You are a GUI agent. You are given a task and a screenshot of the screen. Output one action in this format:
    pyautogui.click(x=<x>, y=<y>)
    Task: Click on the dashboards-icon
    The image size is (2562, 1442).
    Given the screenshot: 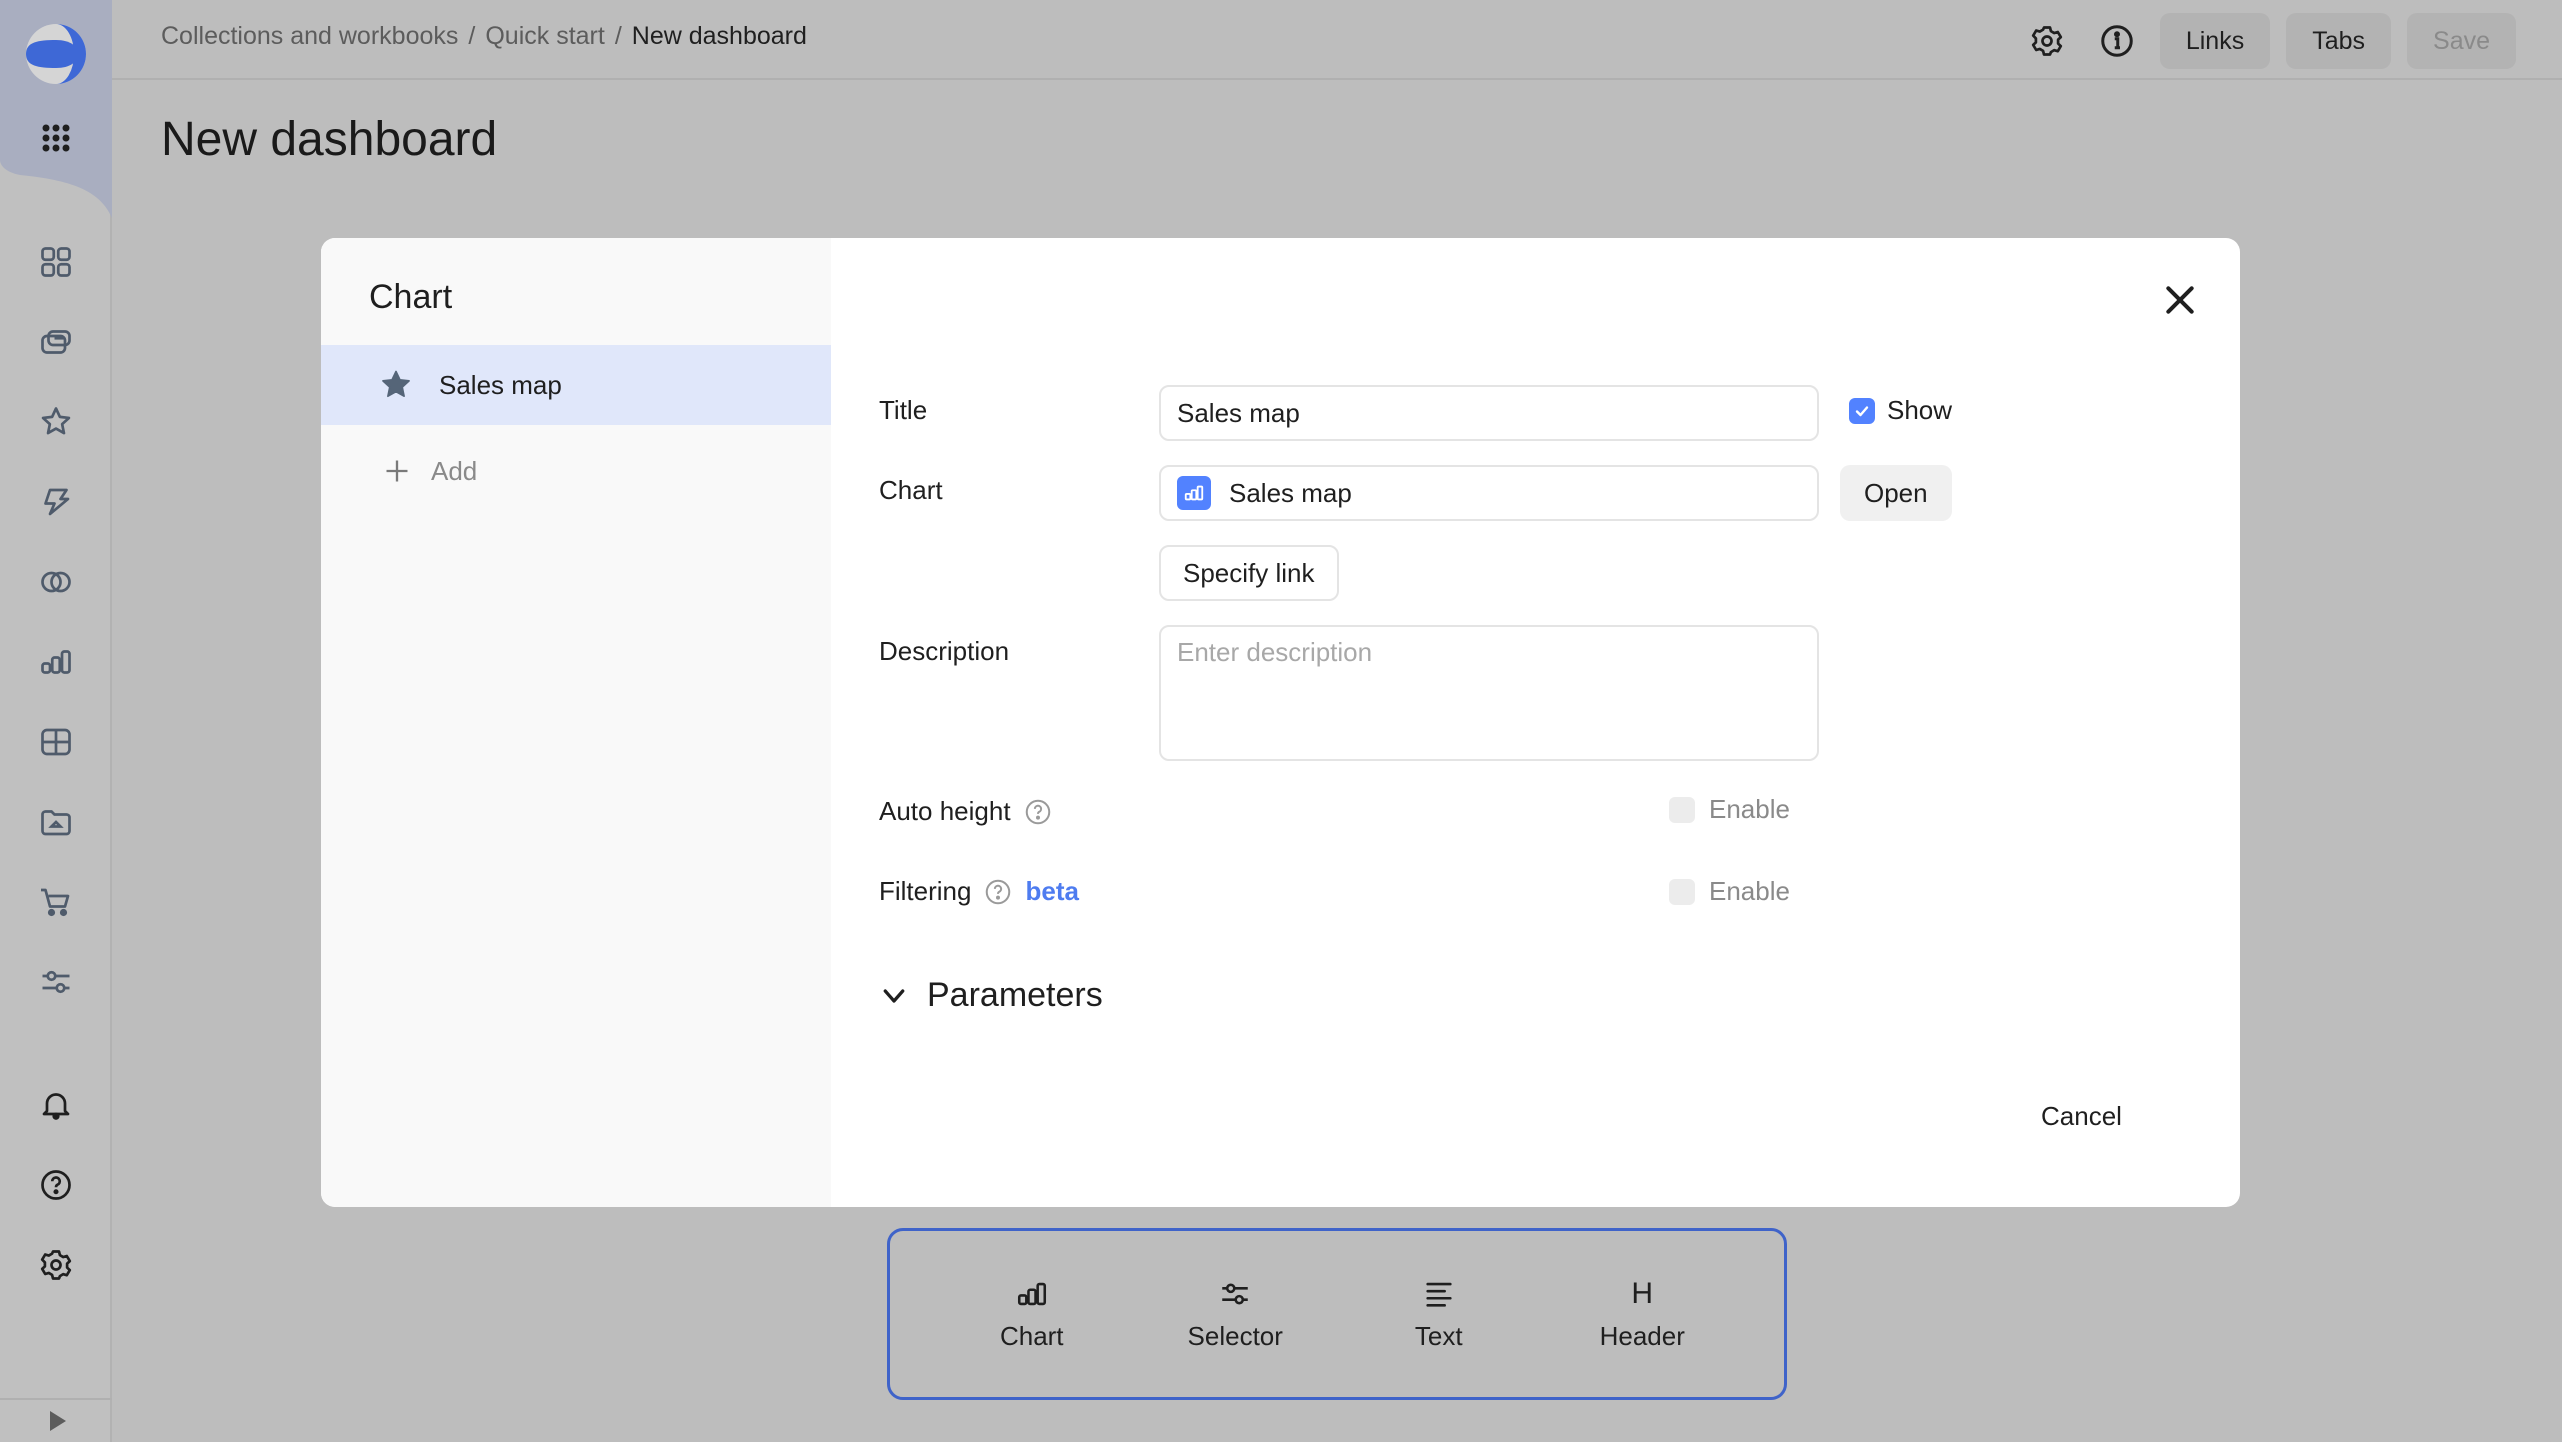 What is the action you would take?
    pyautogui.click(x=56, y=742)
    